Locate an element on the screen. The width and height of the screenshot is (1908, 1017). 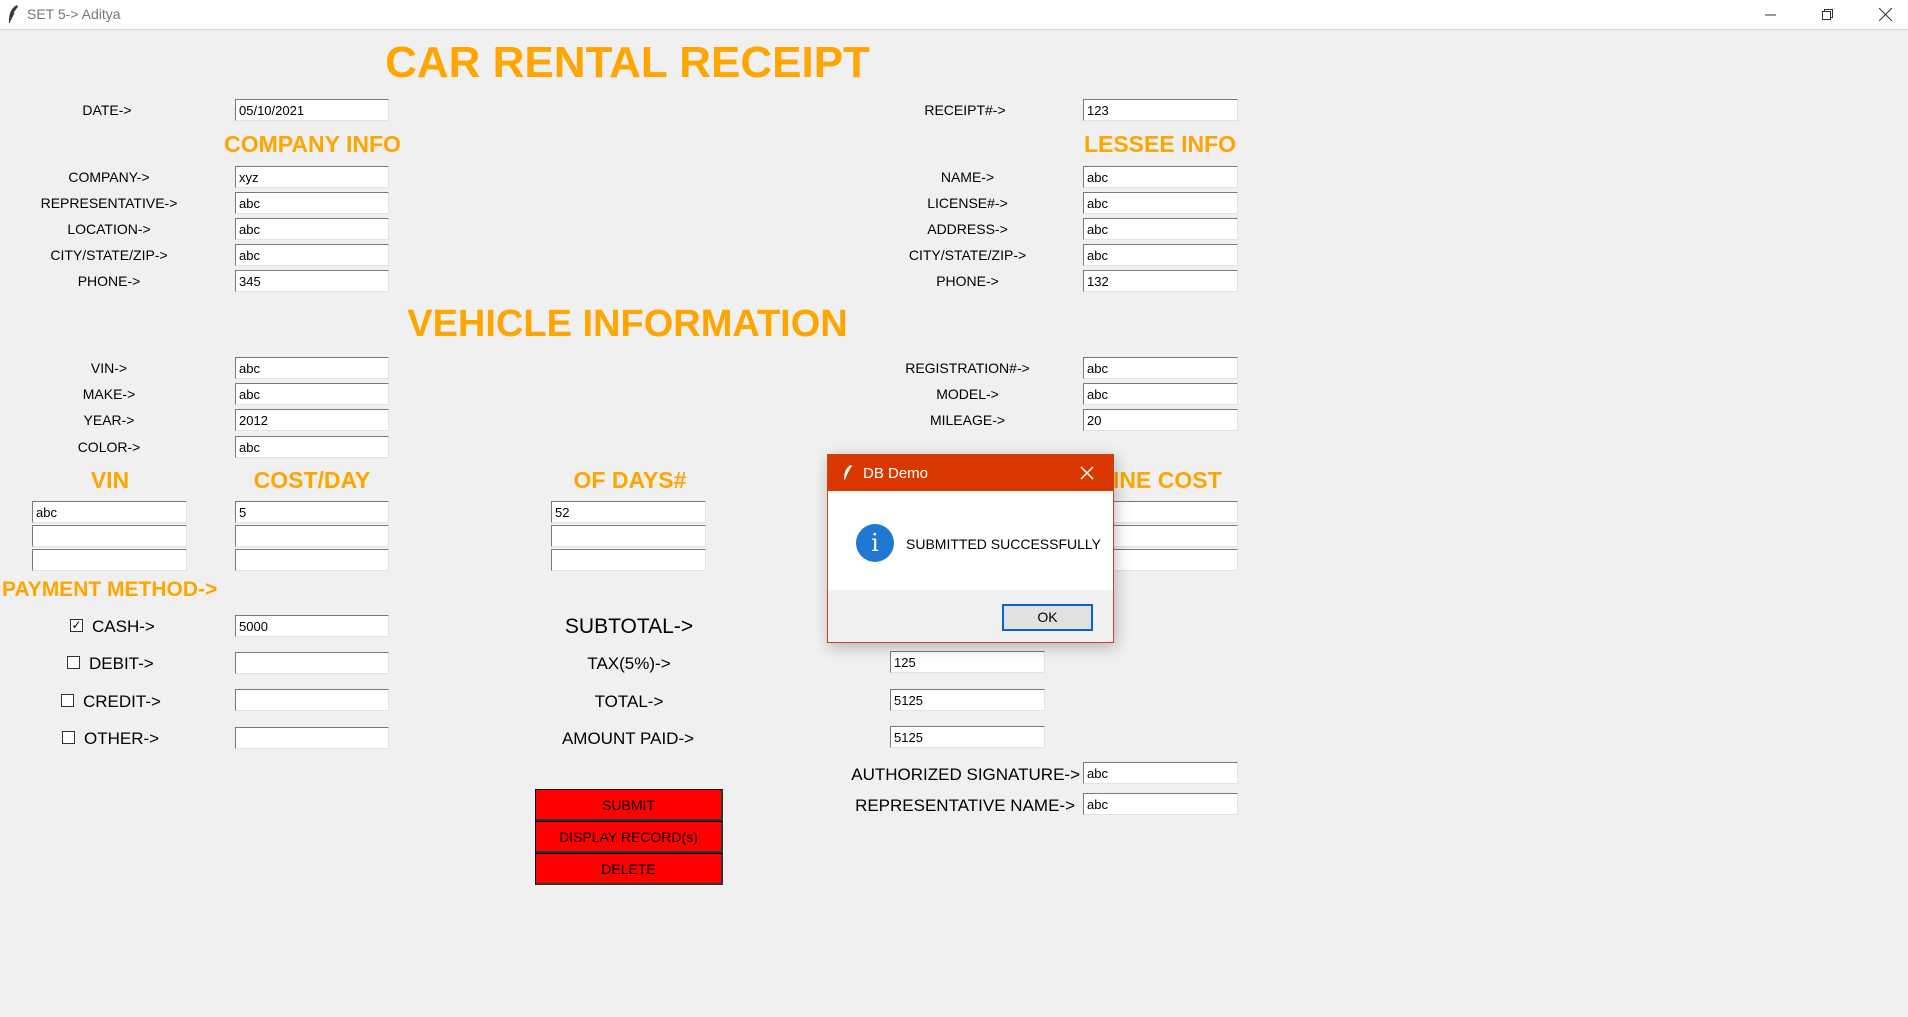
delete-button: DELETE is located at coordinates (629, 869).